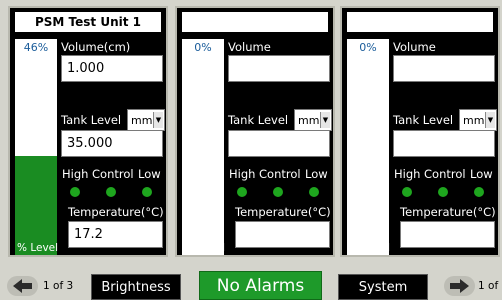 This screenshot has height=300, width=502. What do you see at coordinates (136, 287) in the screenshot?
I see `brightness-button: Brightness` at bounding box center [136, 287].